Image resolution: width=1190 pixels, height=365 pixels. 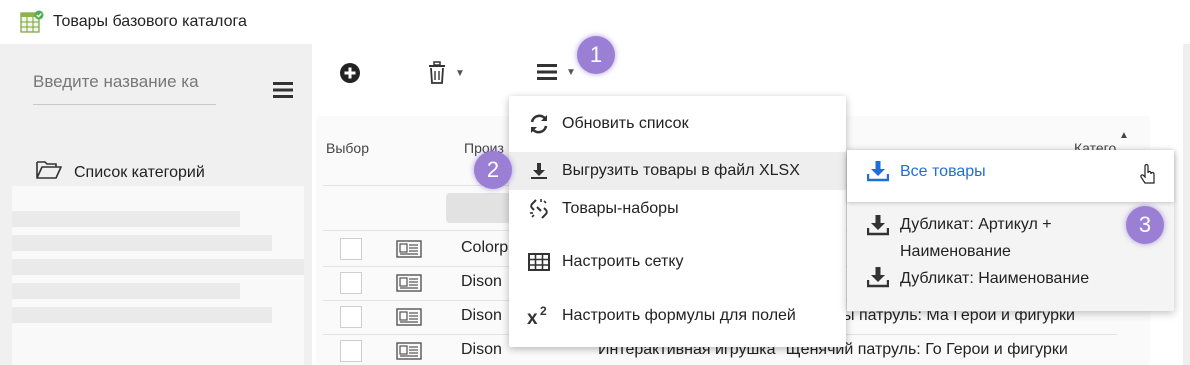 What do you see at coordinates (976, 238) in the screenshot?
I see `submenu-item-label: Дубликат: Артикул + Наименование` at bounding box center [976, 238].